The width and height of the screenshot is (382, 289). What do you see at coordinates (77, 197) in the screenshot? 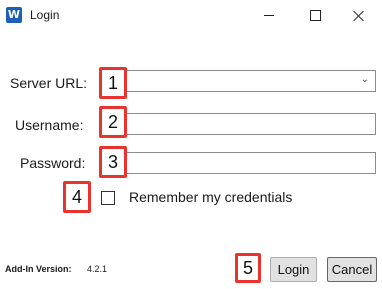
I see `annotation-badge-4: 4` at bounding box center [77, 197].